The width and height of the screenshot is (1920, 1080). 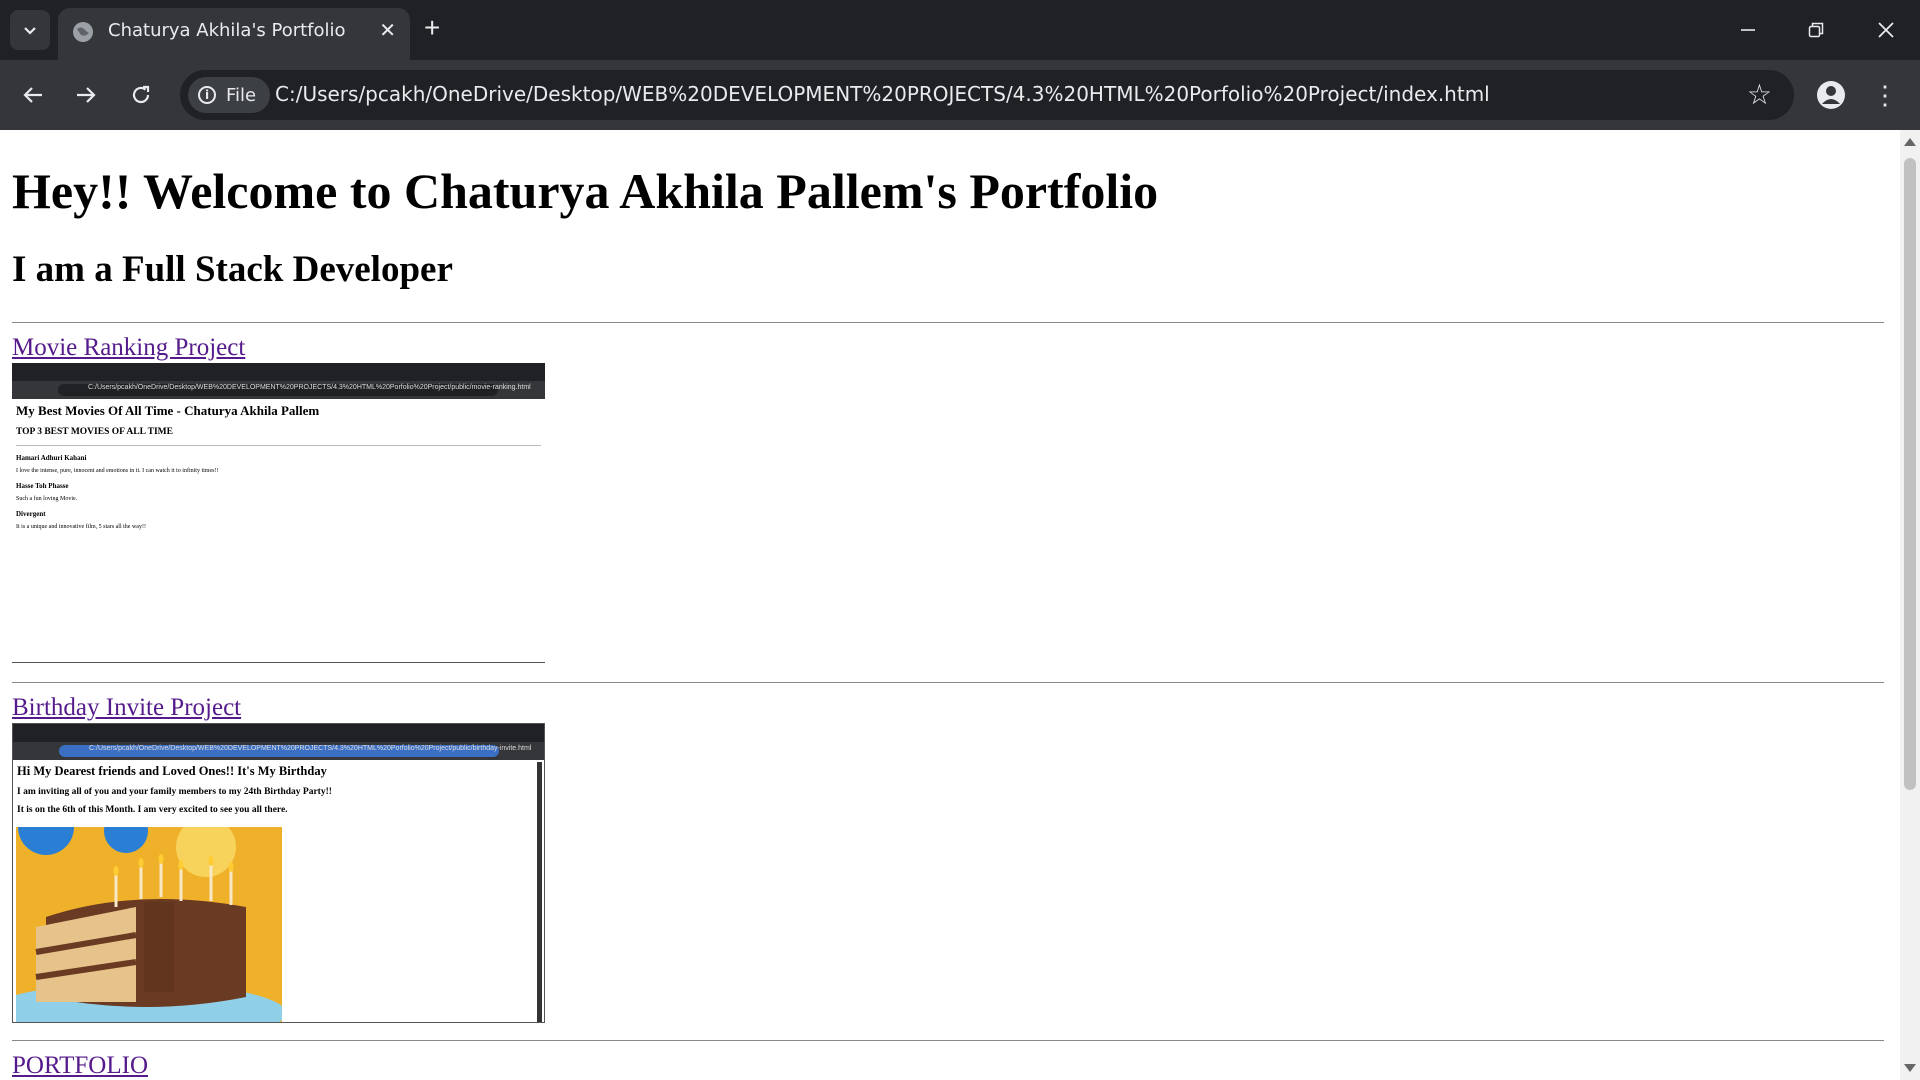 I want to click on site-info-chip: i File, so click(x=229, y=95).